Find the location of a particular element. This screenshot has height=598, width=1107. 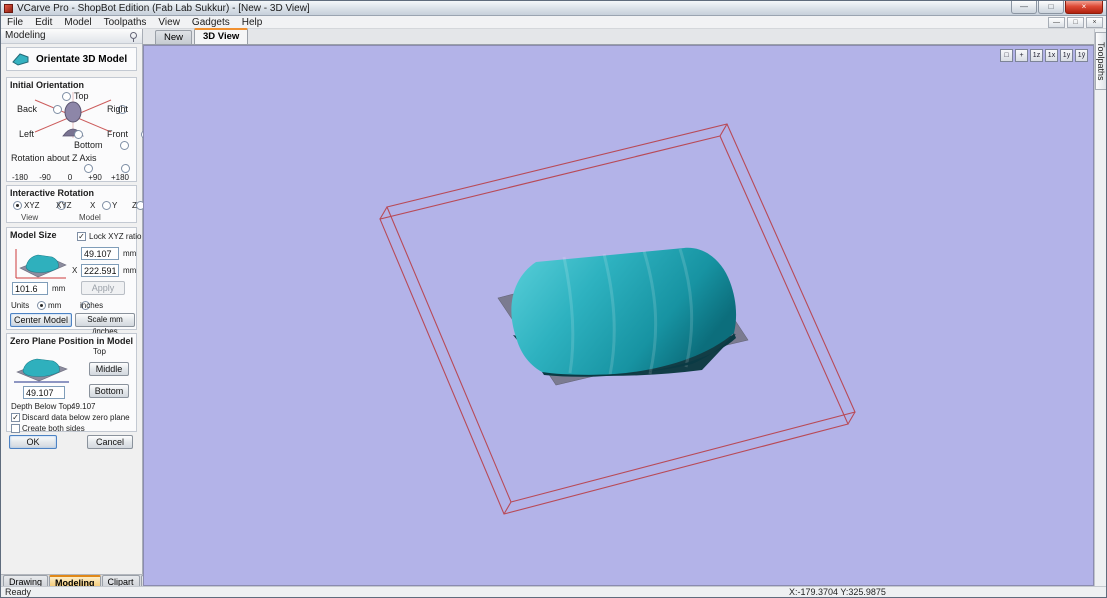

orient-front-label: Front is located at coordinates (118, 134).